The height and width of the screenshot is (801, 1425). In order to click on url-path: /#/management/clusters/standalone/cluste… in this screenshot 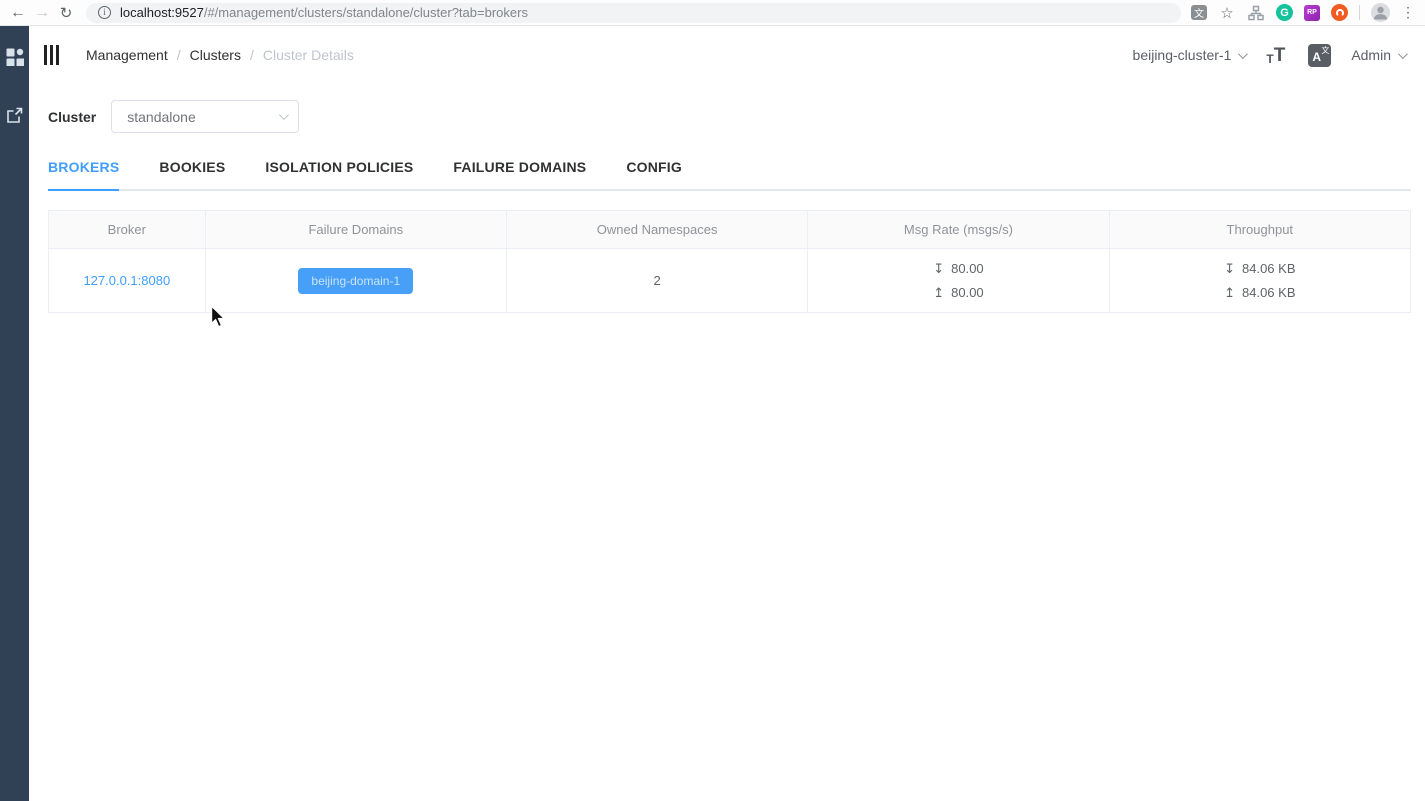, I will do `click(365, 12)`.